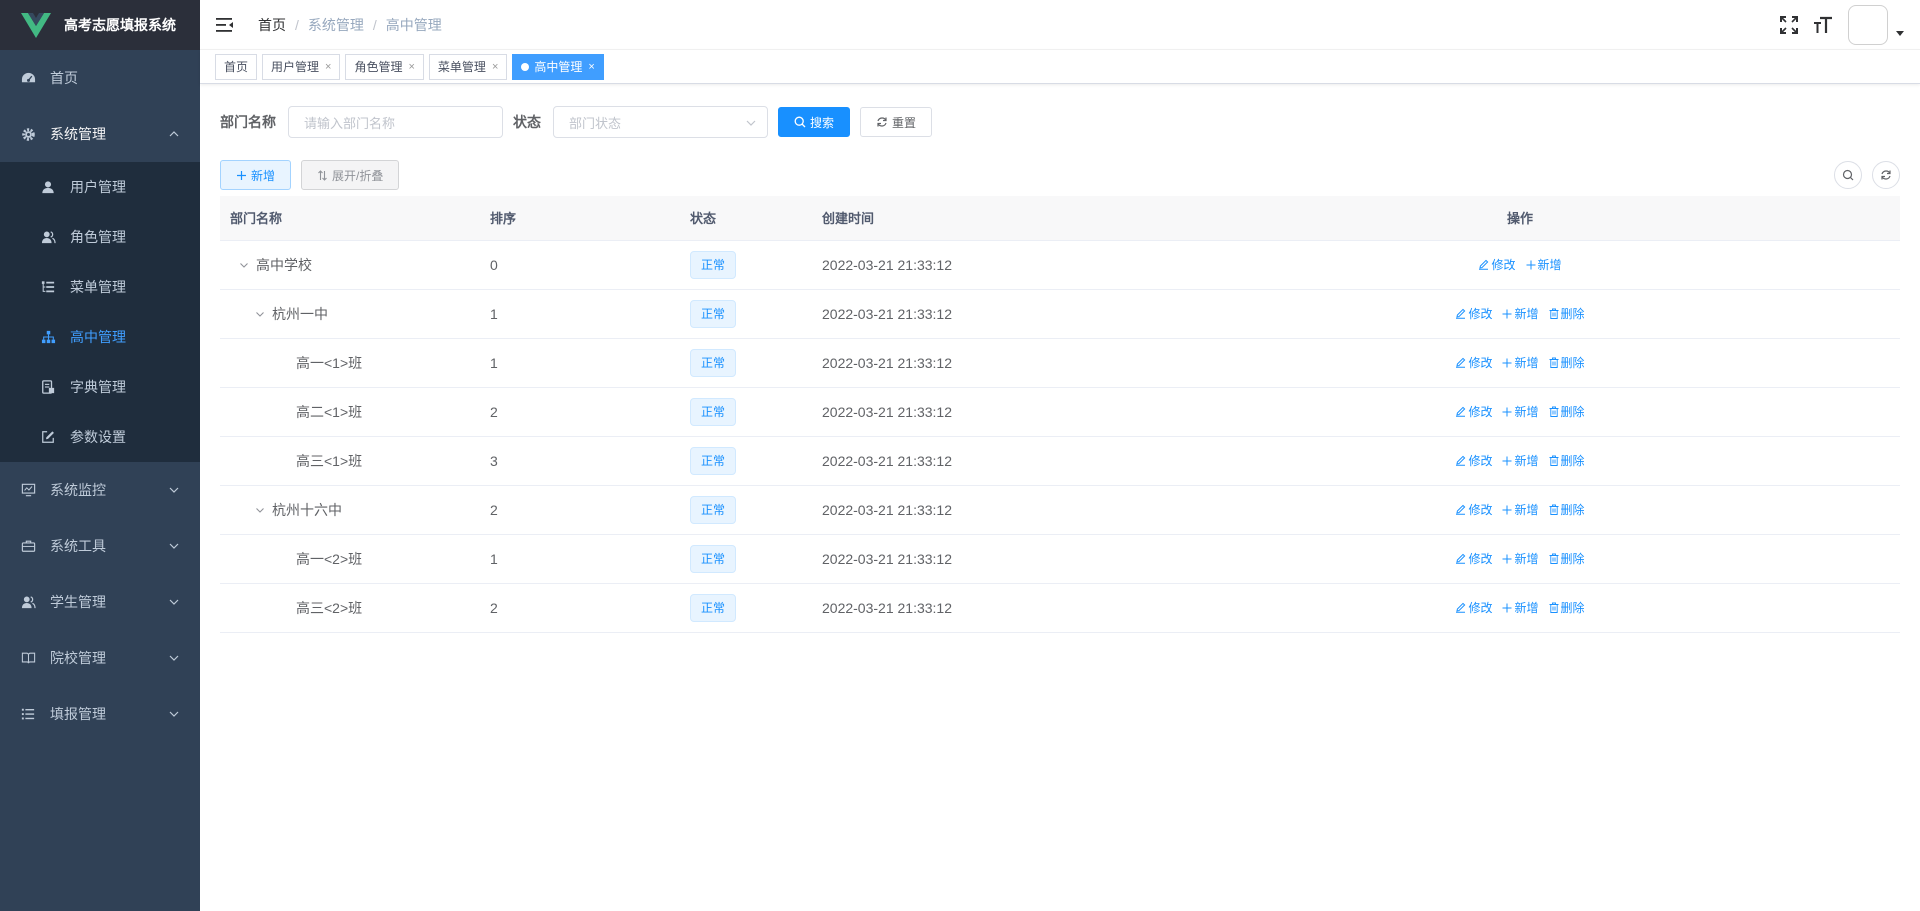 Image resolution: width=1920 pixels, height=911 pixels. What do you see at coordinates (350, 175) in the screenshot?
I see `expand-toggle-button: 展开/折叠` at bounding box center [350, 175].